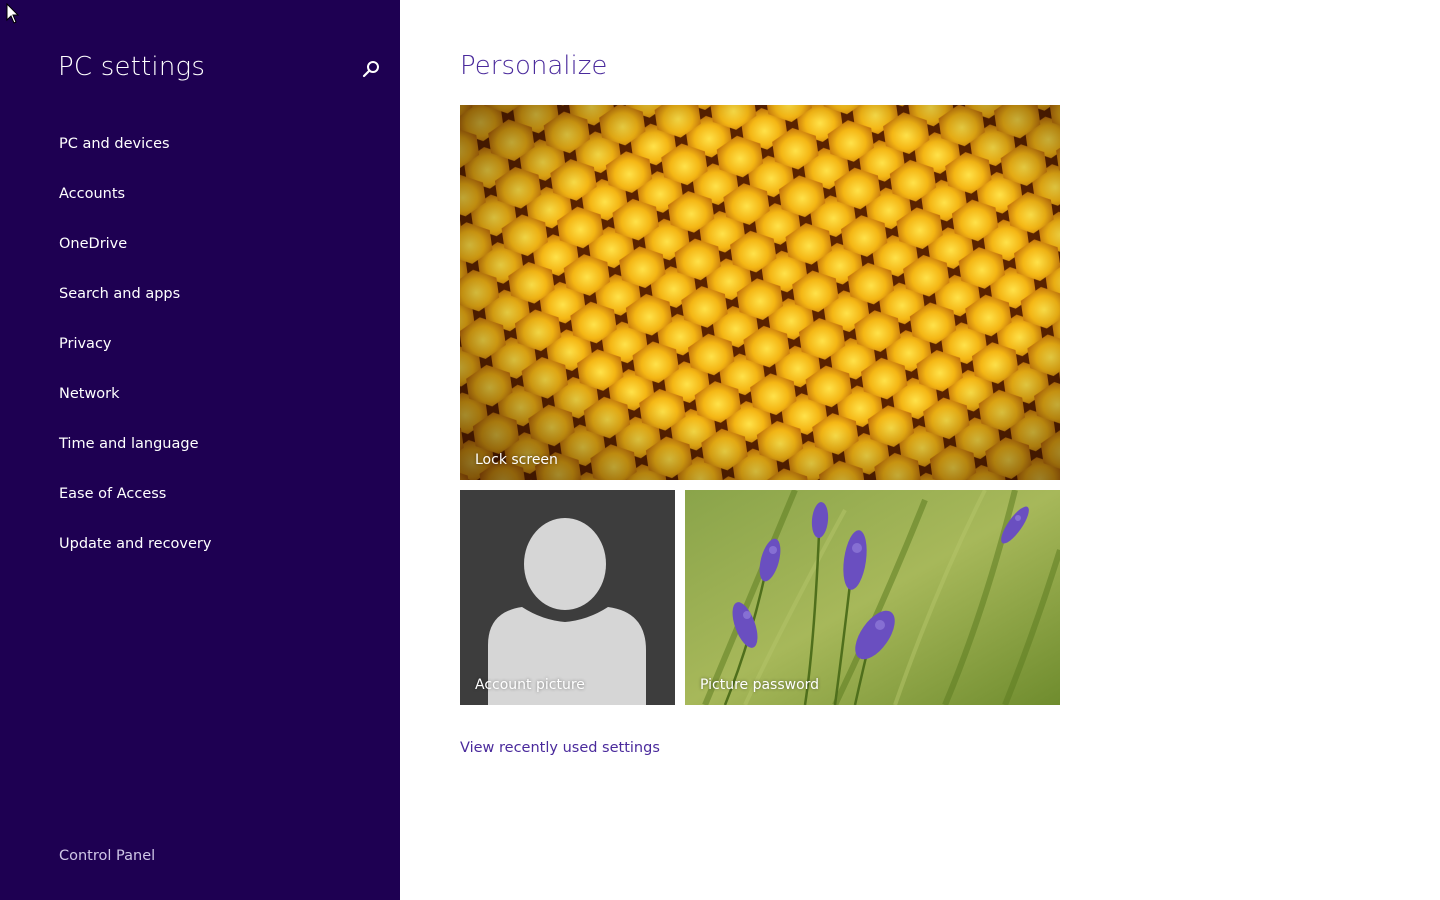 The height and width of the screenshot is (900, 1440). Describe the element at coordinates (516, 460) in the screenshot. I see `lock-screen-label: Lock screen` at that location.